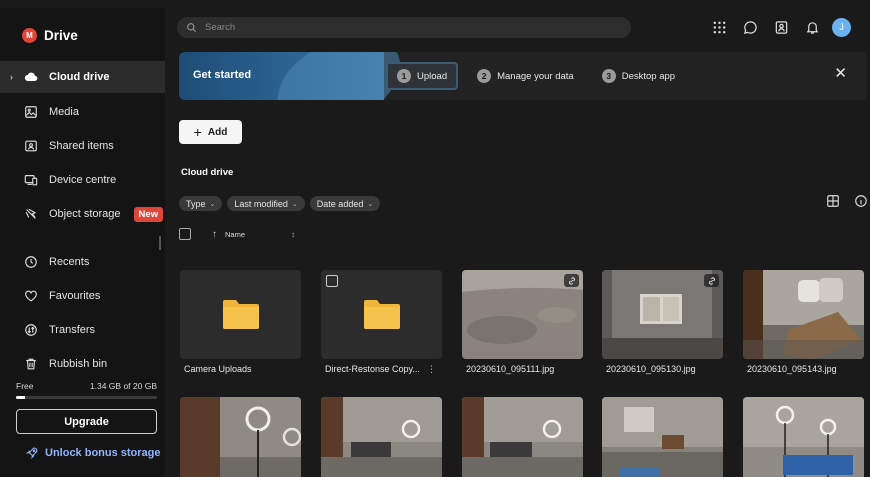 The height and width of the screenshot is (477, 870). I want to click on topbar-icons: J, so click(777, 27).